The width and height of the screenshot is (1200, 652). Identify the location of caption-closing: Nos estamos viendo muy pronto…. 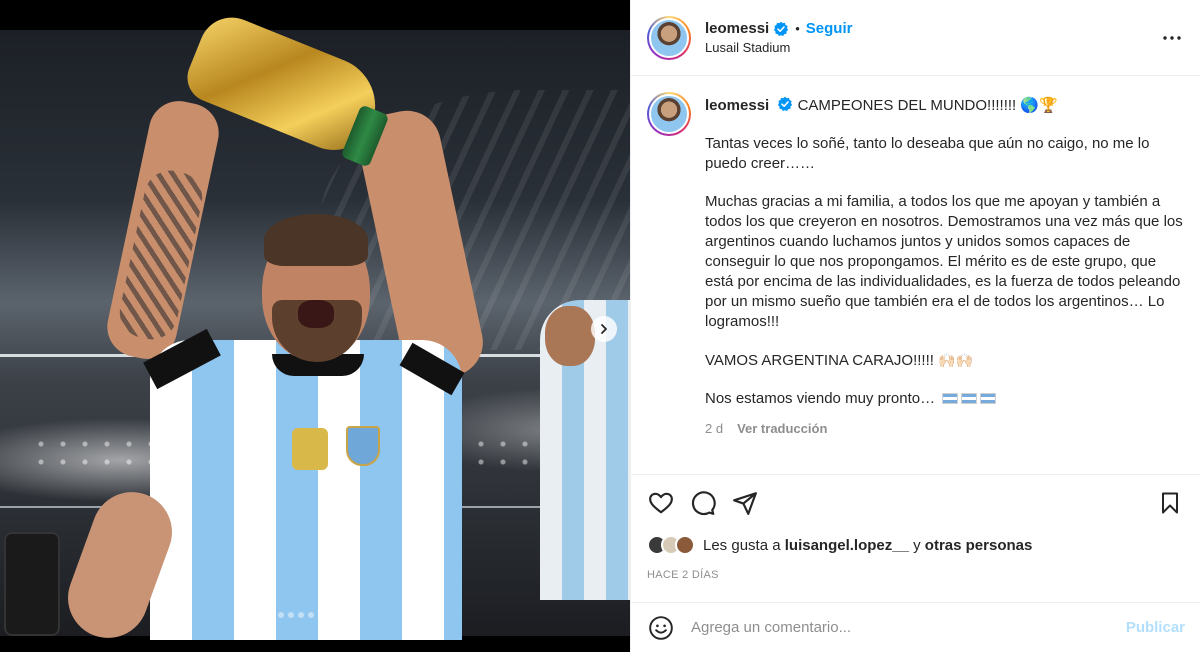
(820, 398).